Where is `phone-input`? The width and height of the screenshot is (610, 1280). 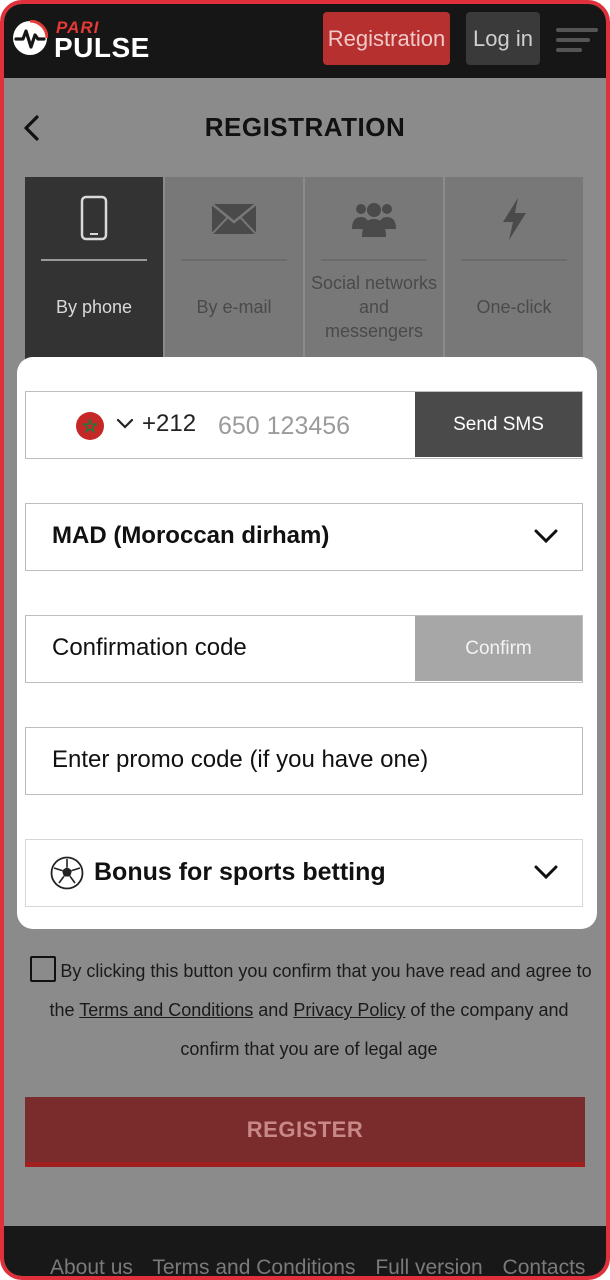
phone-input is located at coordinates (313, 426).